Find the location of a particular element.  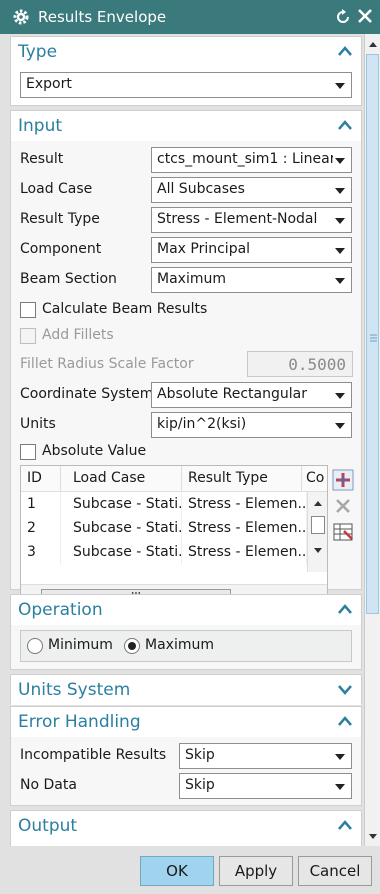

operation-group: Operation Minimum Maximum is located at coordinates (186, 632).